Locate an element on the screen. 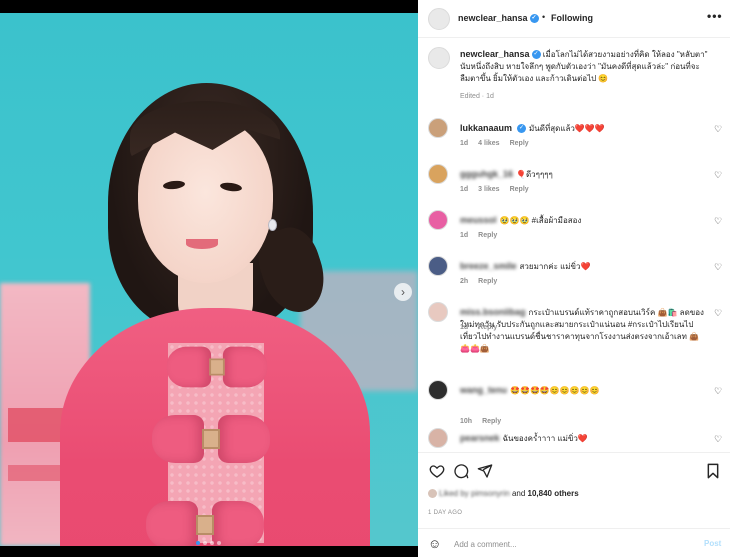 The width and height of the screenshot is (730, 557). comment-time: 2h is located at coordinates (464, 281).